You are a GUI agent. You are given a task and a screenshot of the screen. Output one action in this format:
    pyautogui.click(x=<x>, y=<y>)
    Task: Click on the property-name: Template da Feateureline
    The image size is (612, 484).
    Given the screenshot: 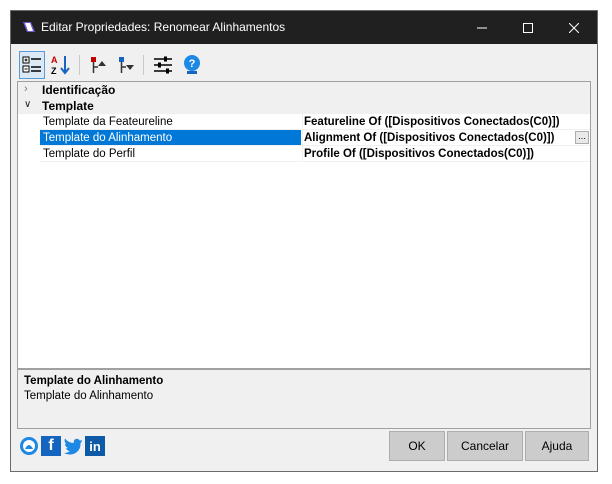 What is the action you would take?
    pyautogui.click(x=170, y=122)
    